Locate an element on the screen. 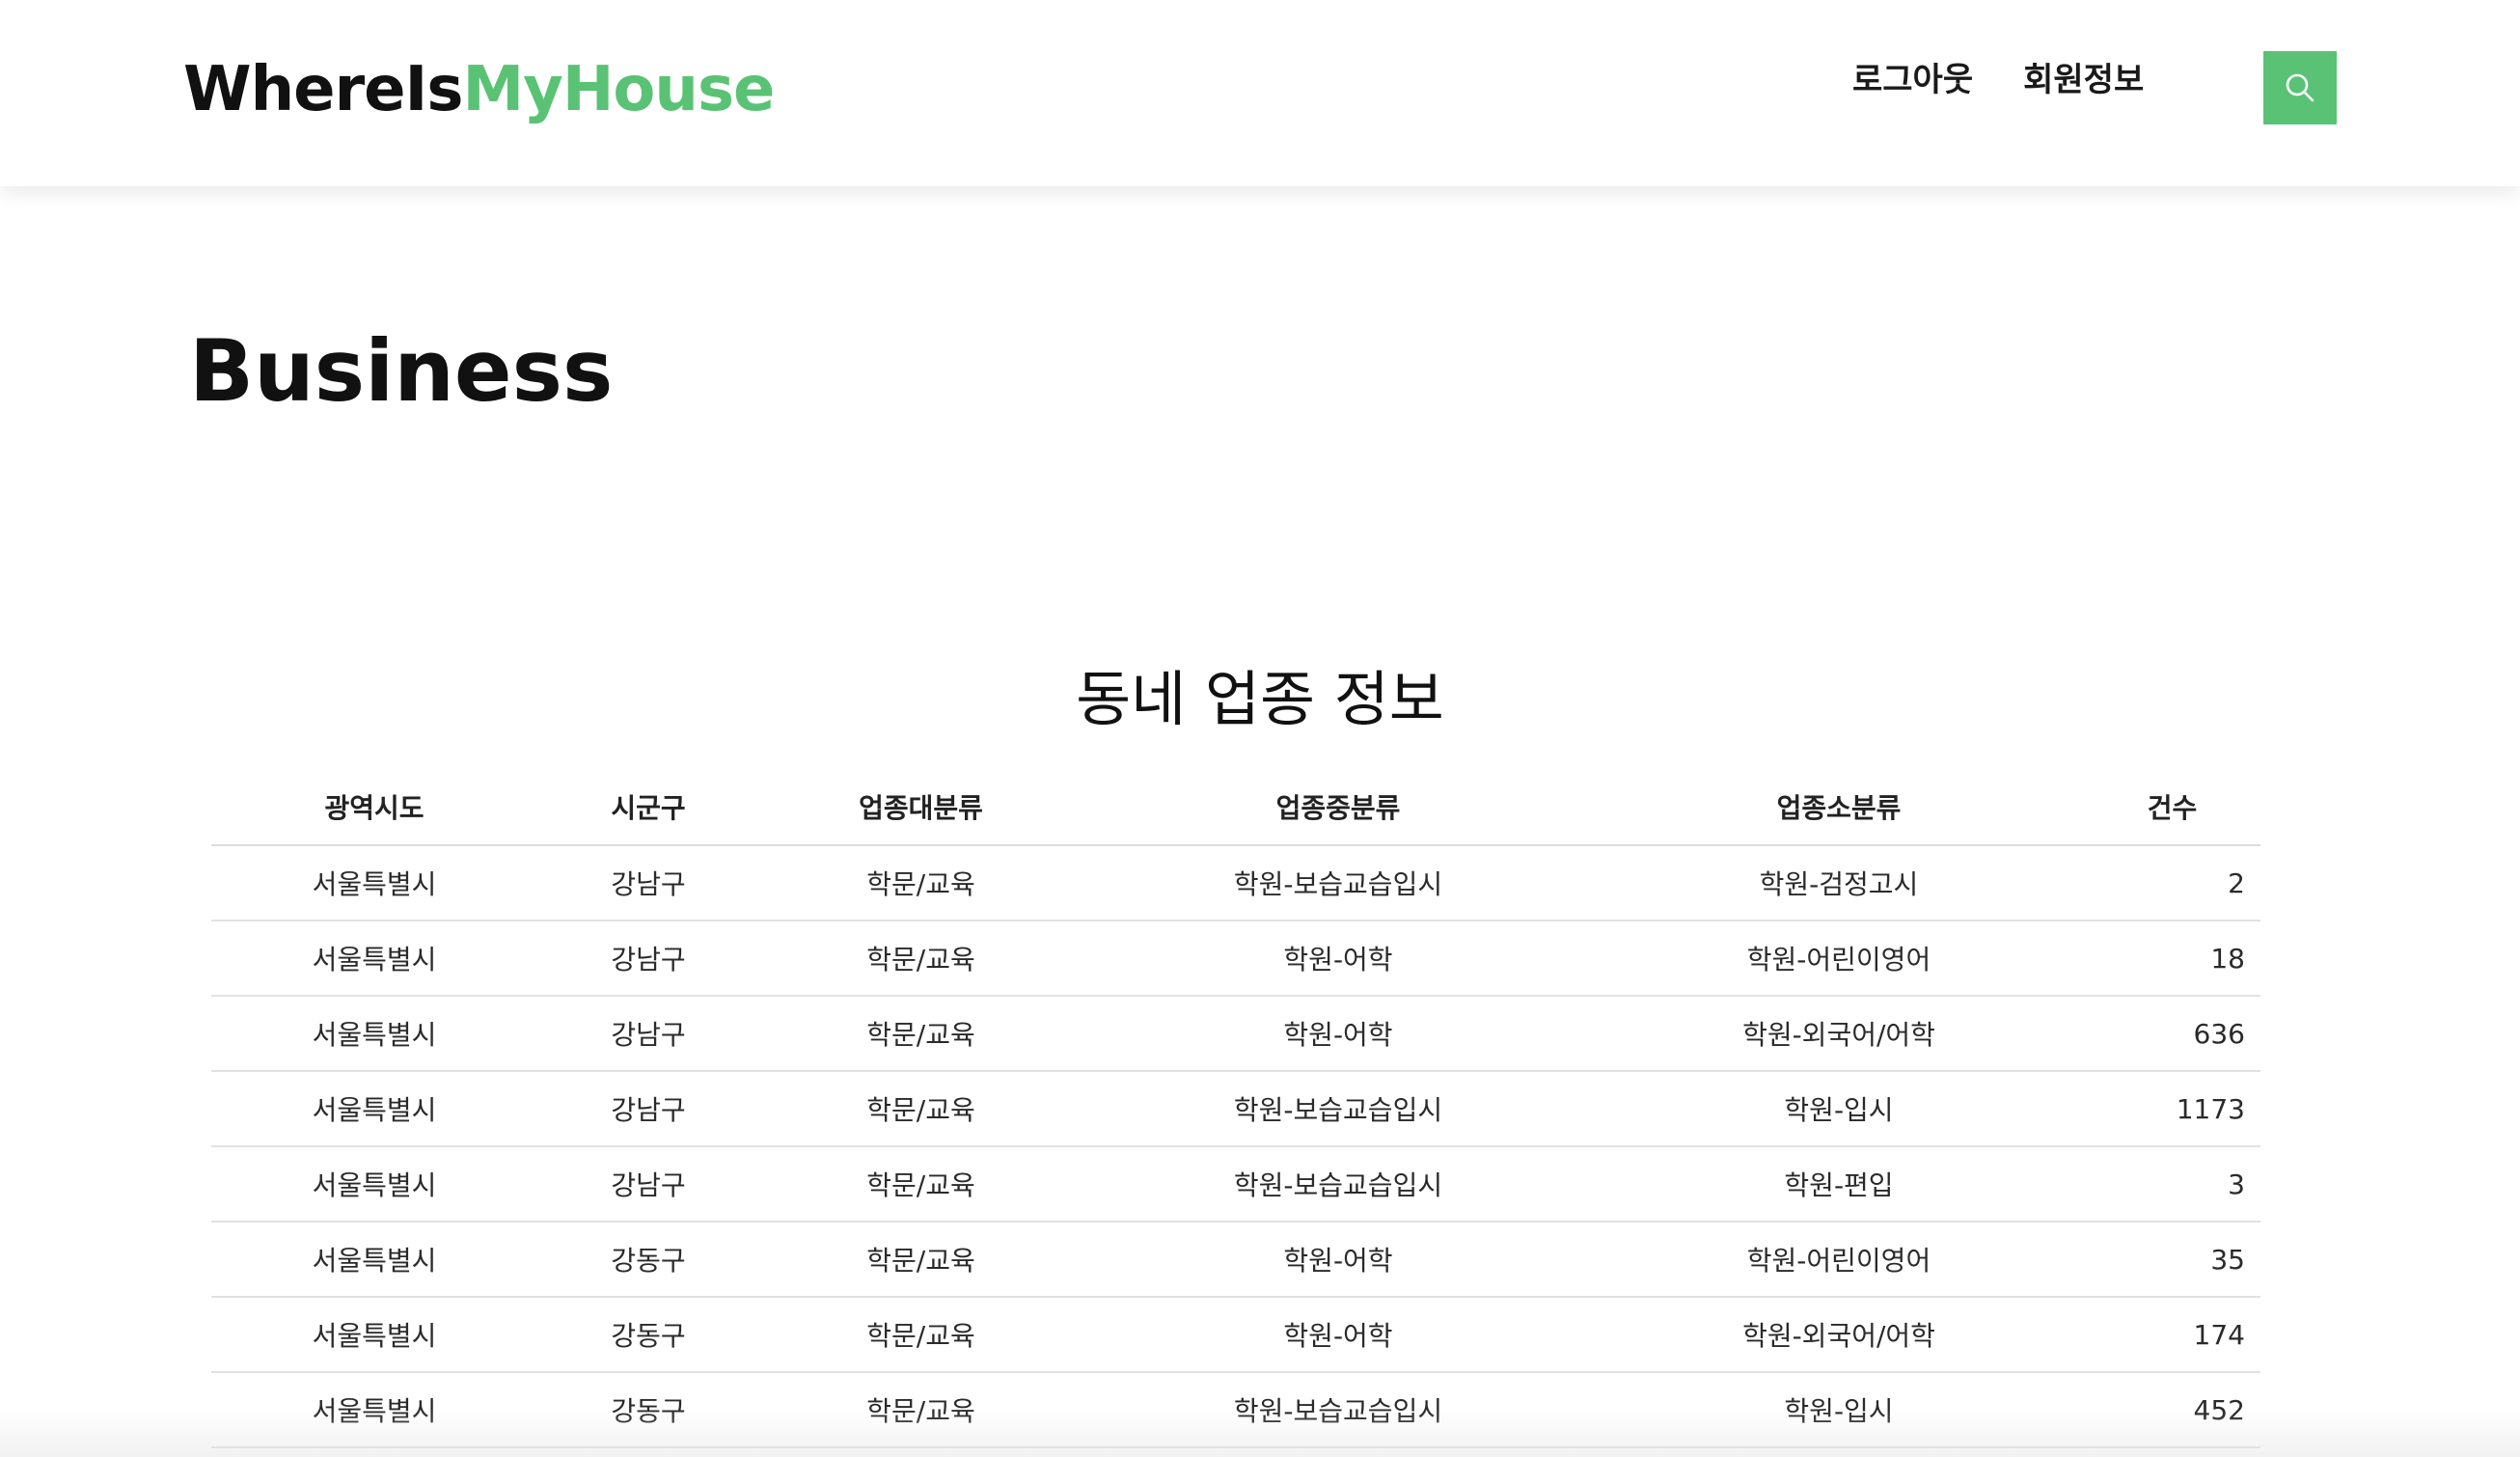 The width and height of the screenshot is (2520, 1457). table-cell: 학원-편입 is located at coordinates (1839, 1184).